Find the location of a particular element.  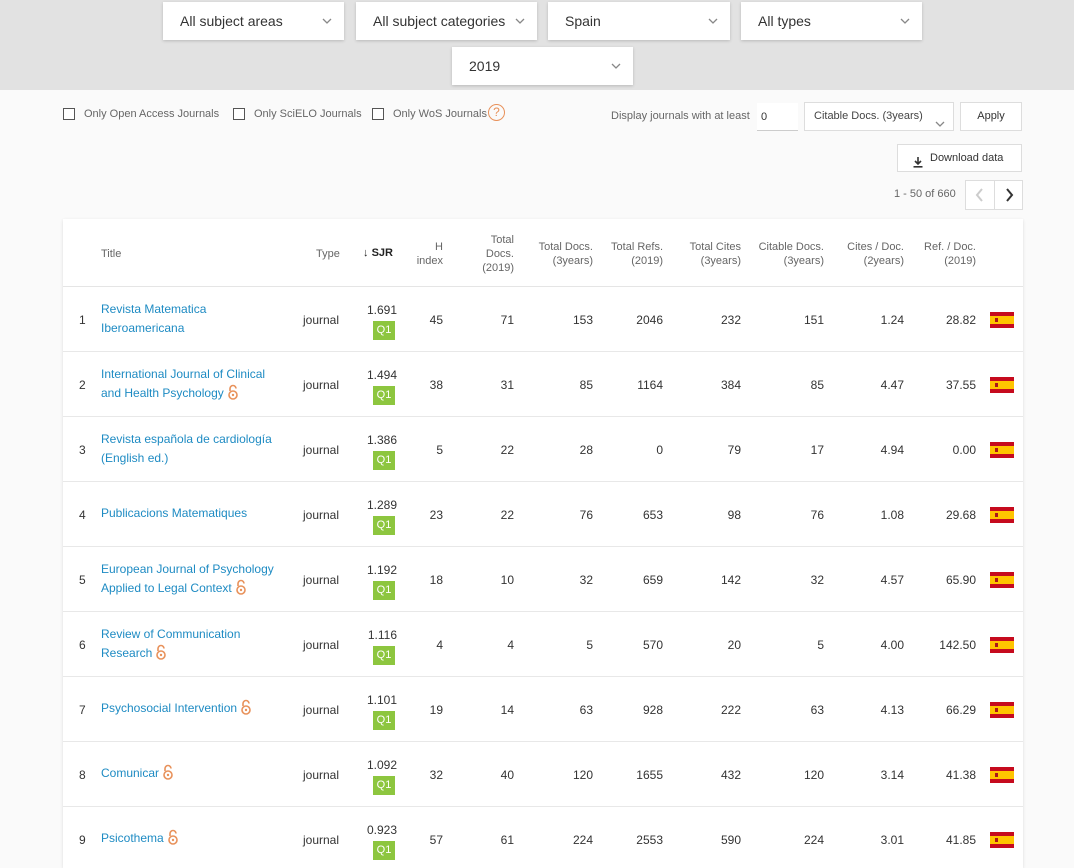

col-total-refs: Total Refs. (2019) is located at coordinates (628, 254).